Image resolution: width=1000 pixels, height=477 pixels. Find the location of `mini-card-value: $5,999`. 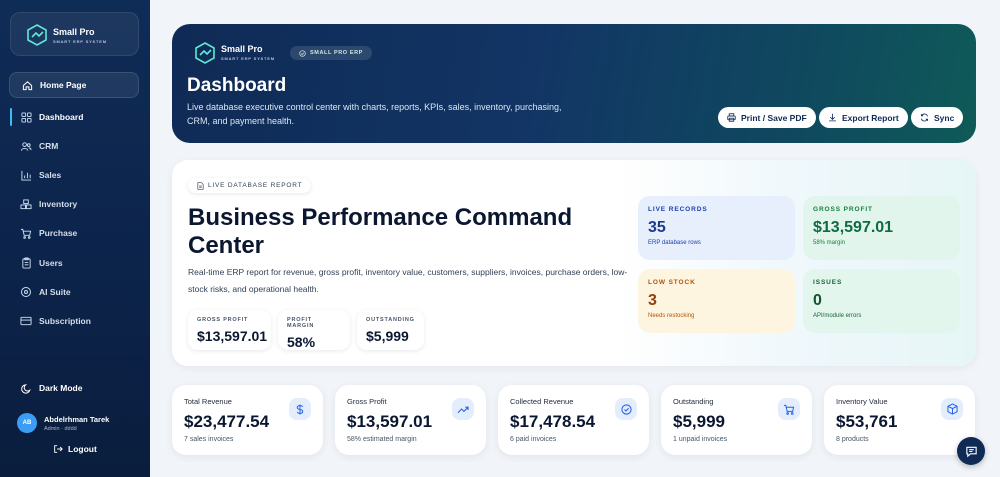

mini-card-value: $5,999 is located at coordinates (387, 336).